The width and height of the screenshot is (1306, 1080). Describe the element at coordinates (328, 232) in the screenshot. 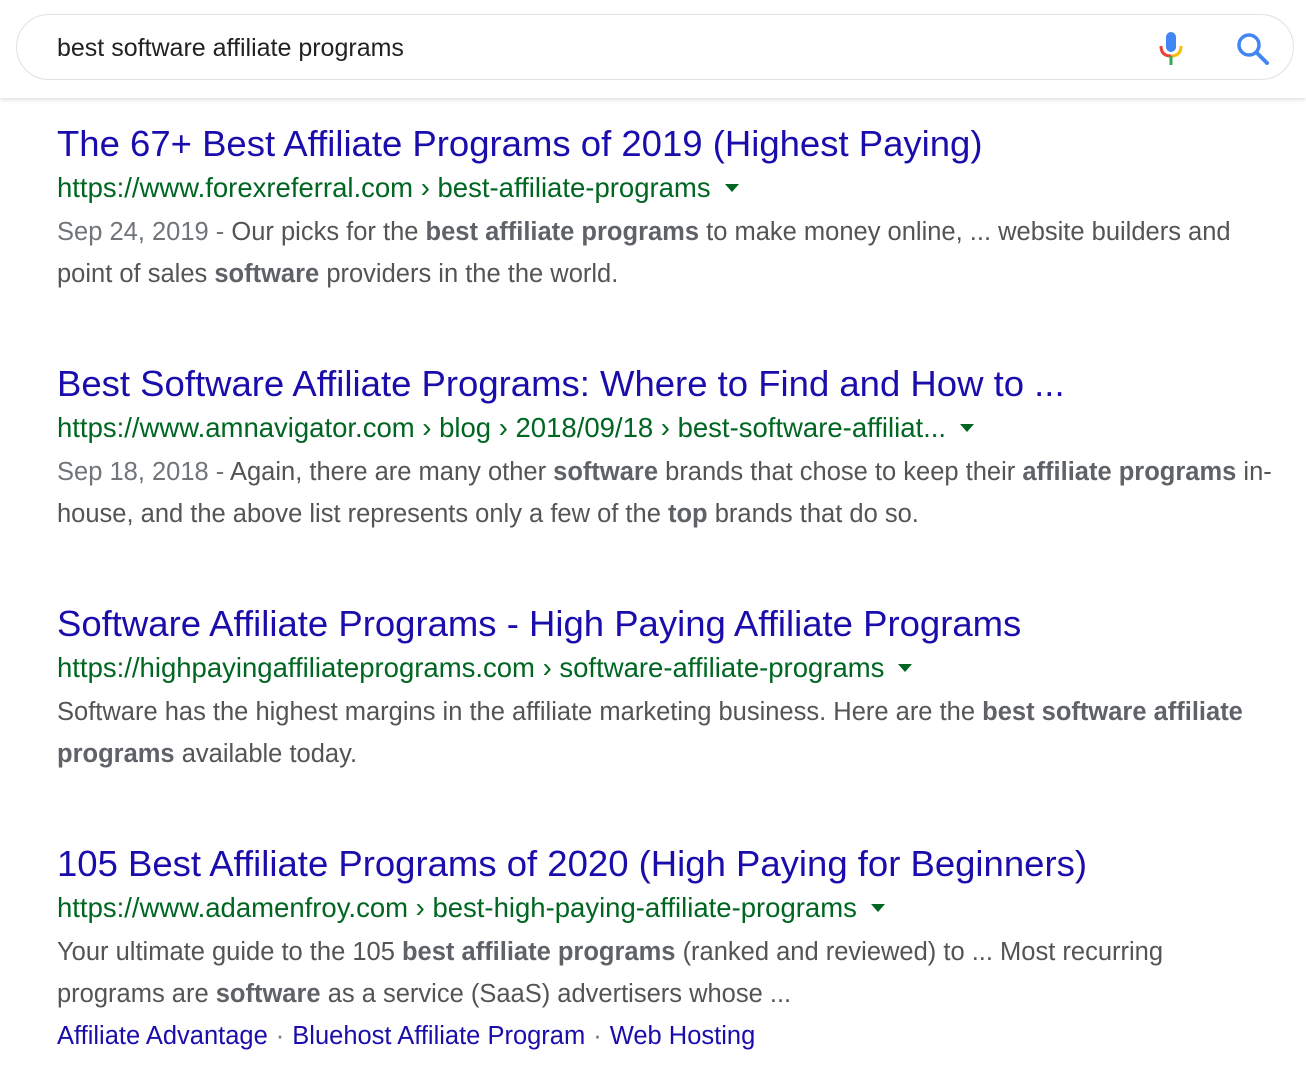

I see `snippet-text: Our picks for the` at that location.